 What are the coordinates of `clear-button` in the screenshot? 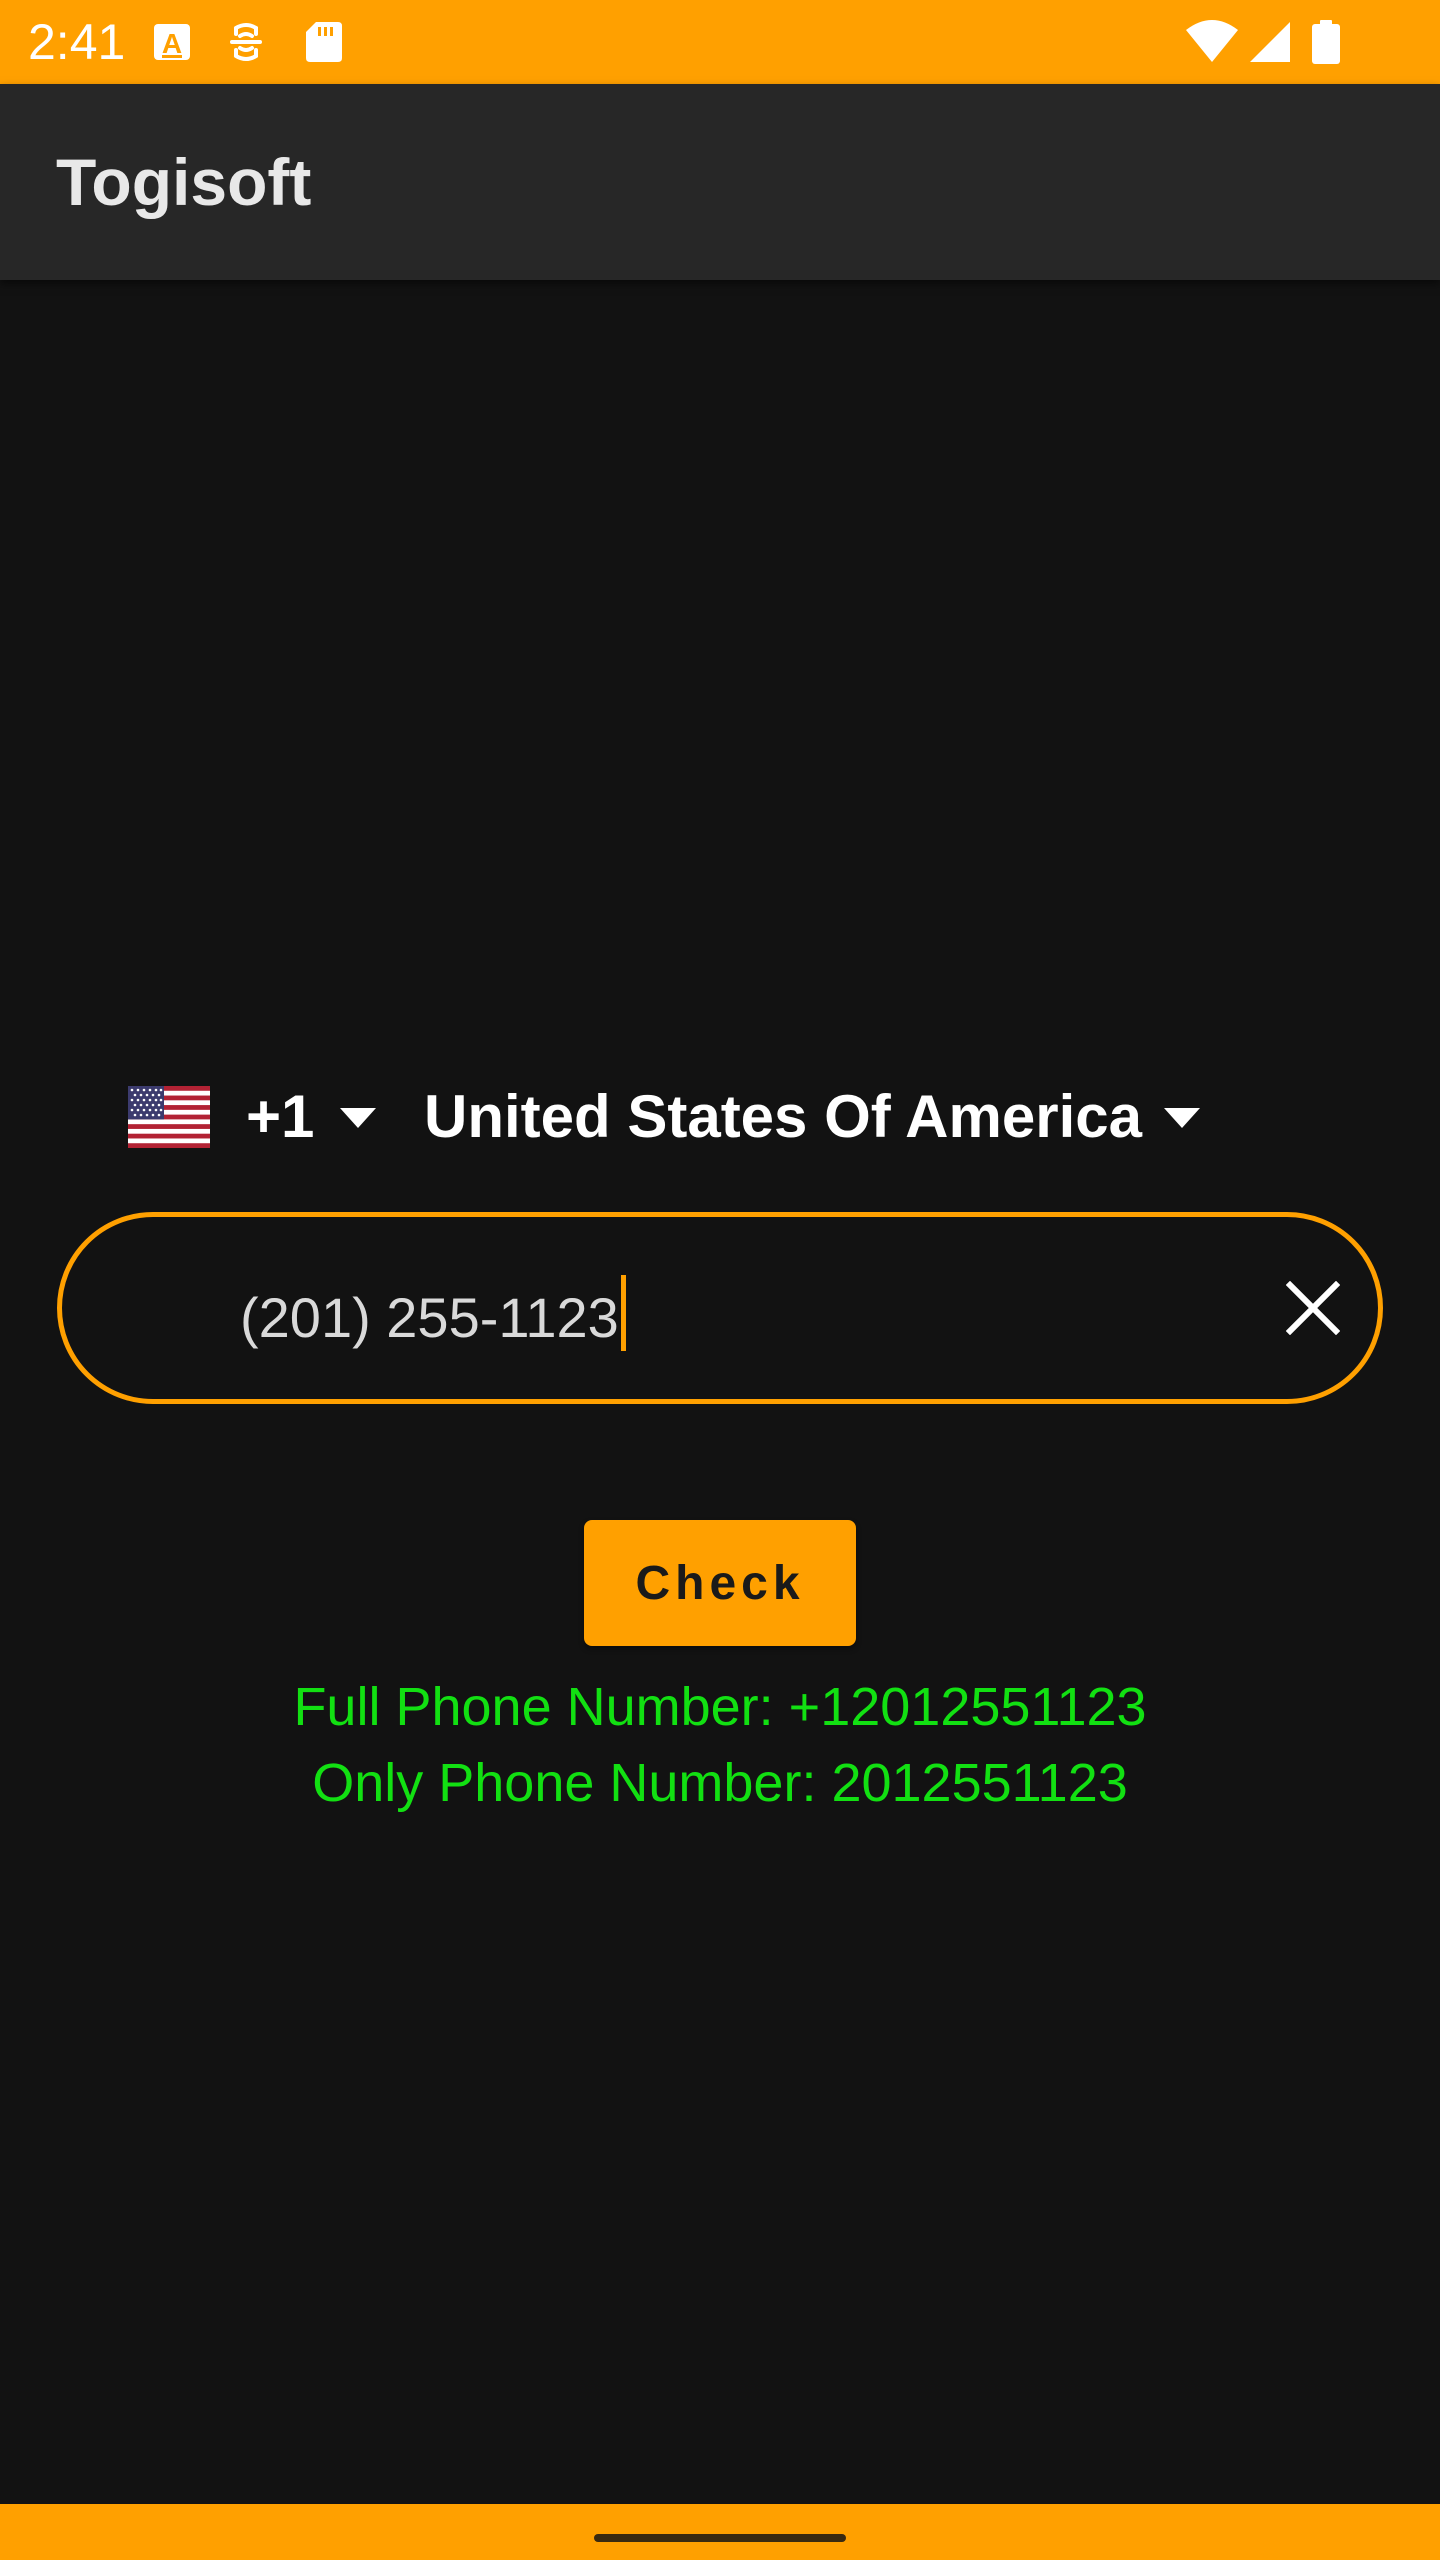 It's located at (1313, 1308).